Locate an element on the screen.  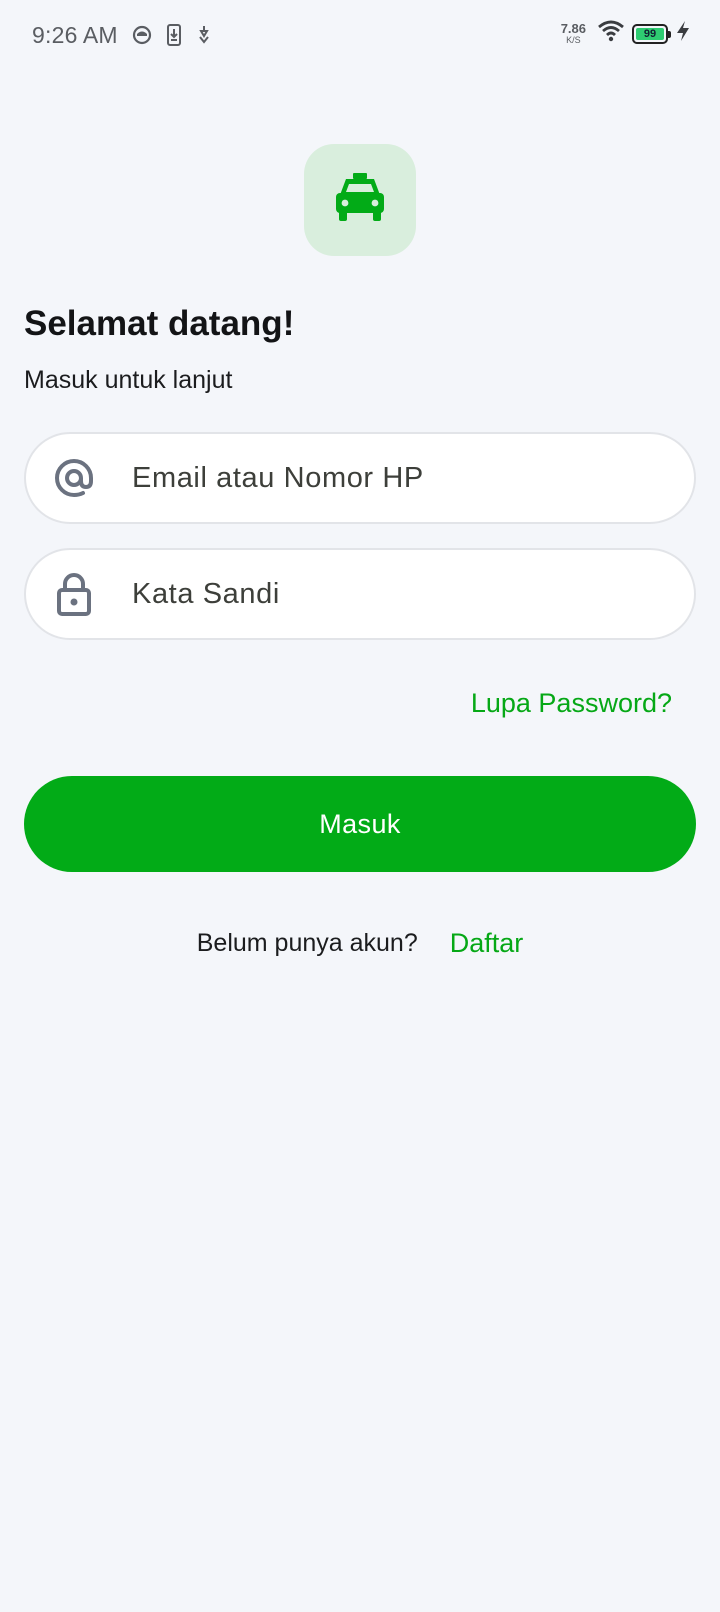
password-field is located at coordinates (360, 594).